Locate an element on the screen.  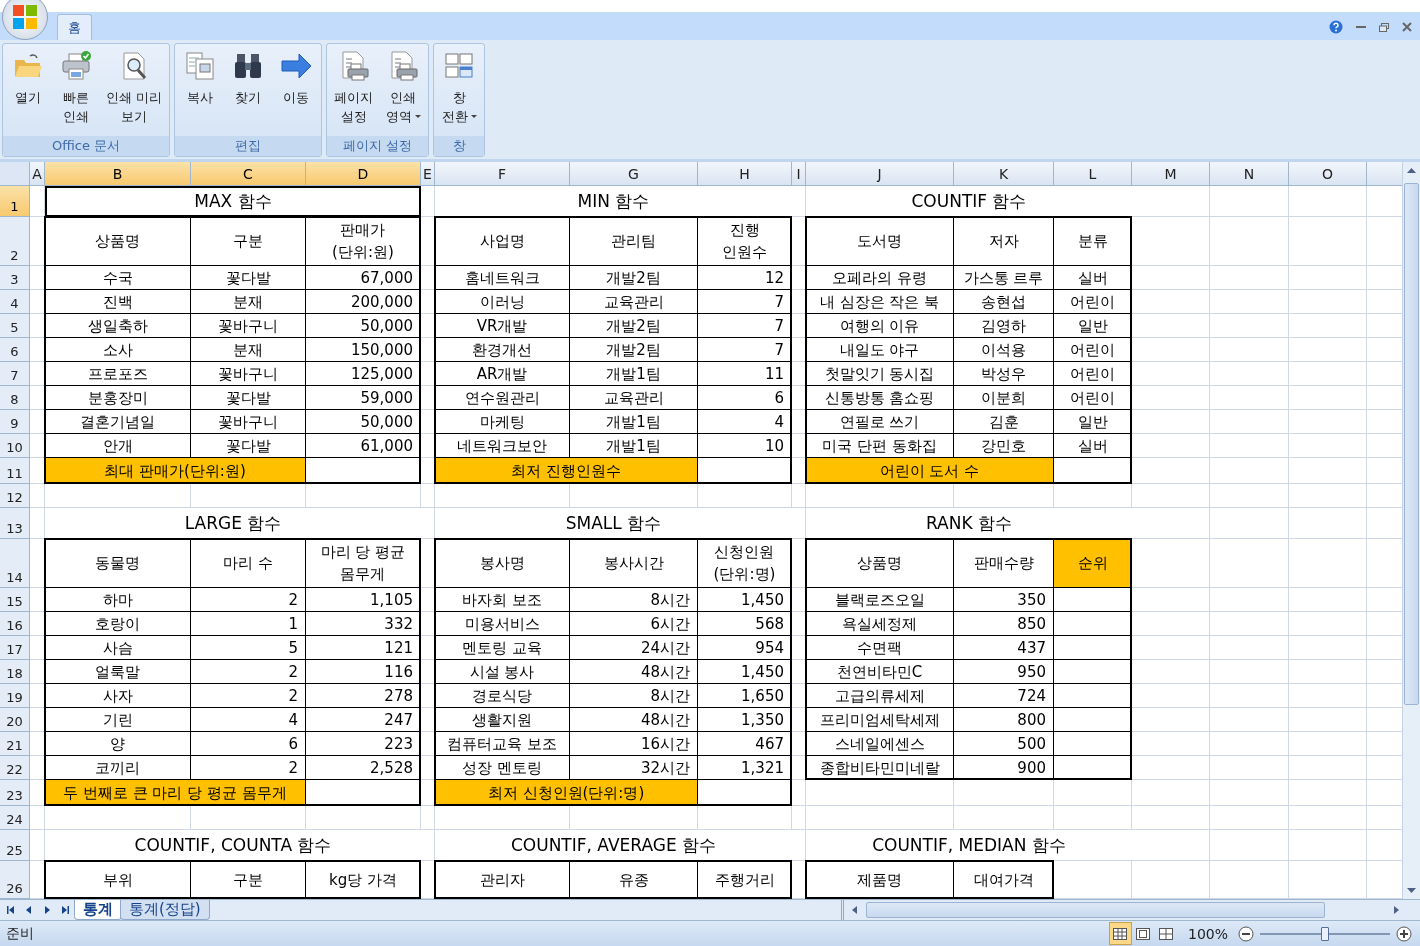
table-cell: 호랑이 is located at coordinates (118, 624).